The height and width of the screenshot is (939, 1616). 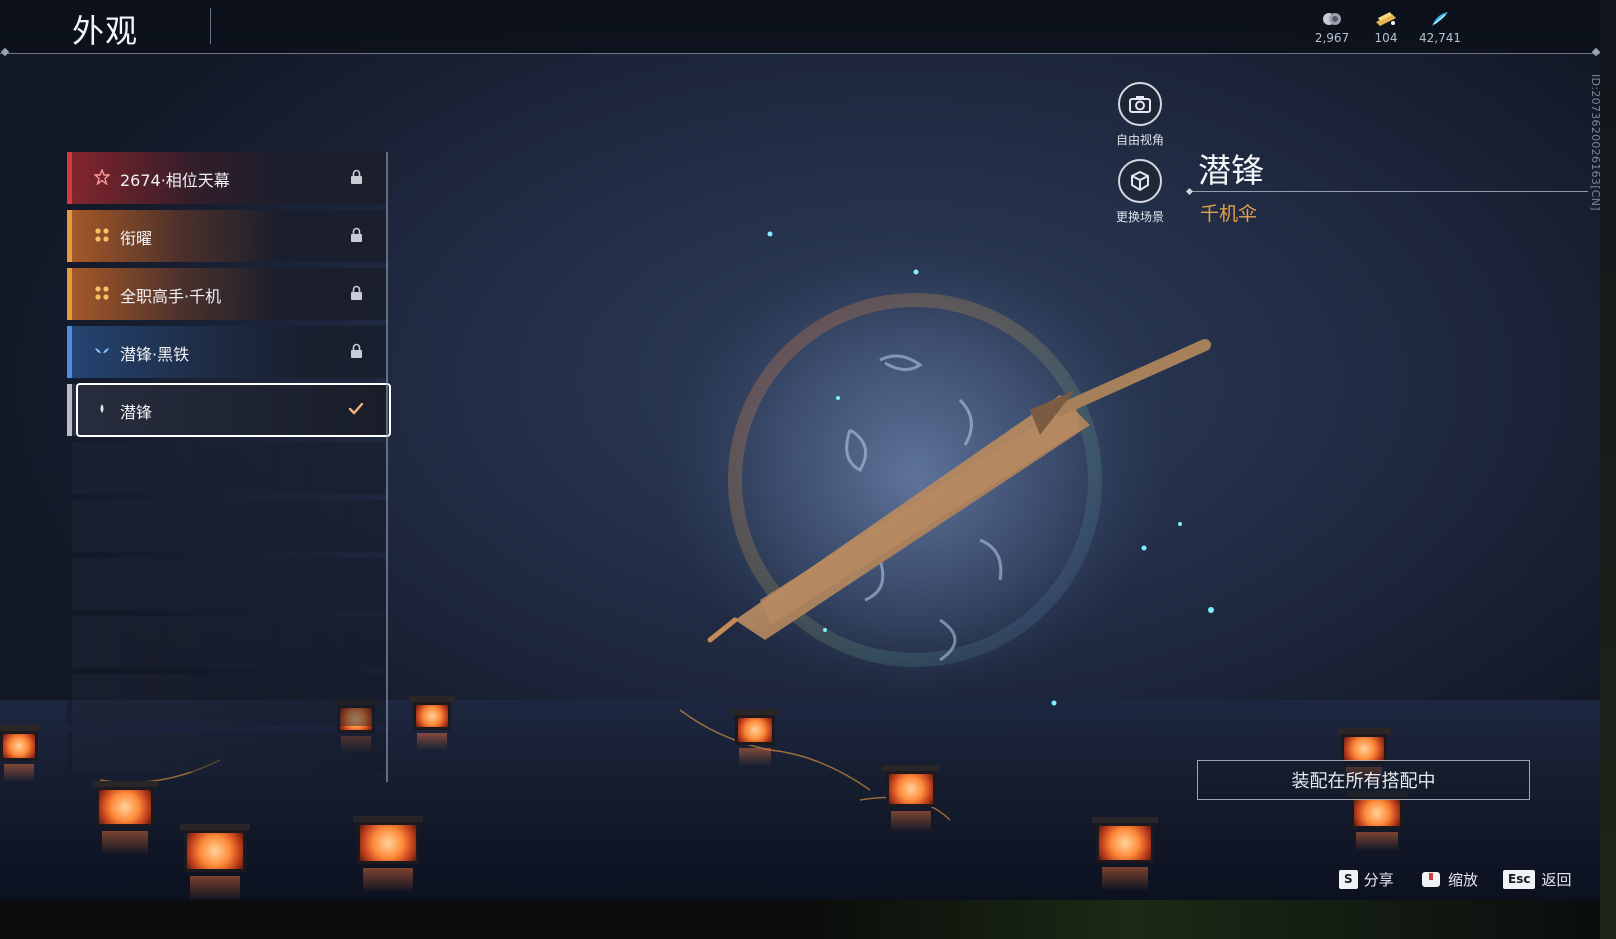 What do you see at coordinates (356, 408) in the screenshot?
I see `check-icon` at bounding box center [356, 408].